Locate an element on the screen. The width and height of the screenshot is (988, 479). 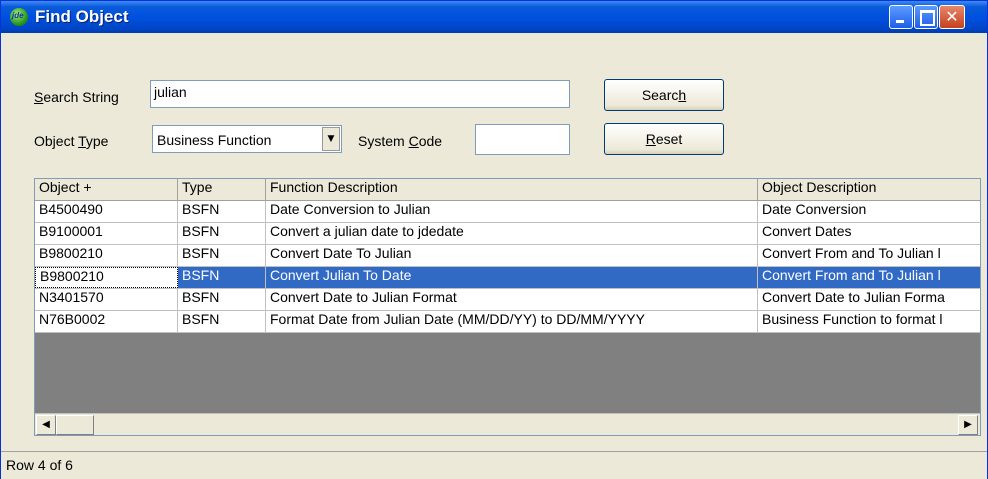
system-code-label: System Code is located at coordinates (400, 141).